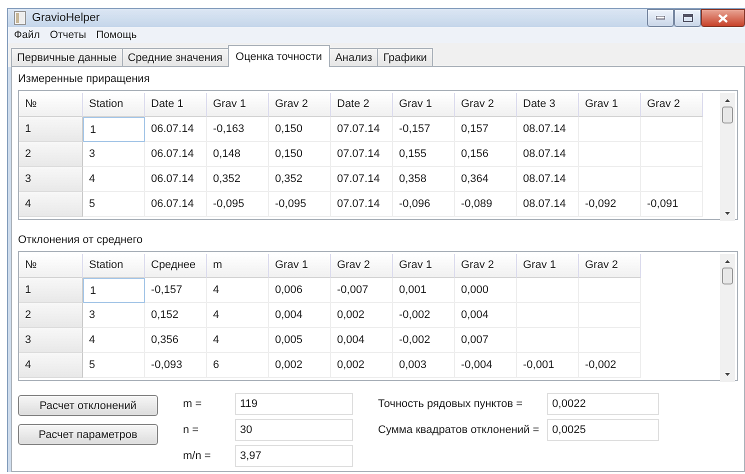  Describe the element at coordinates (238, 129) in the screenshot. I see `table-cell: -0,163` at that location.